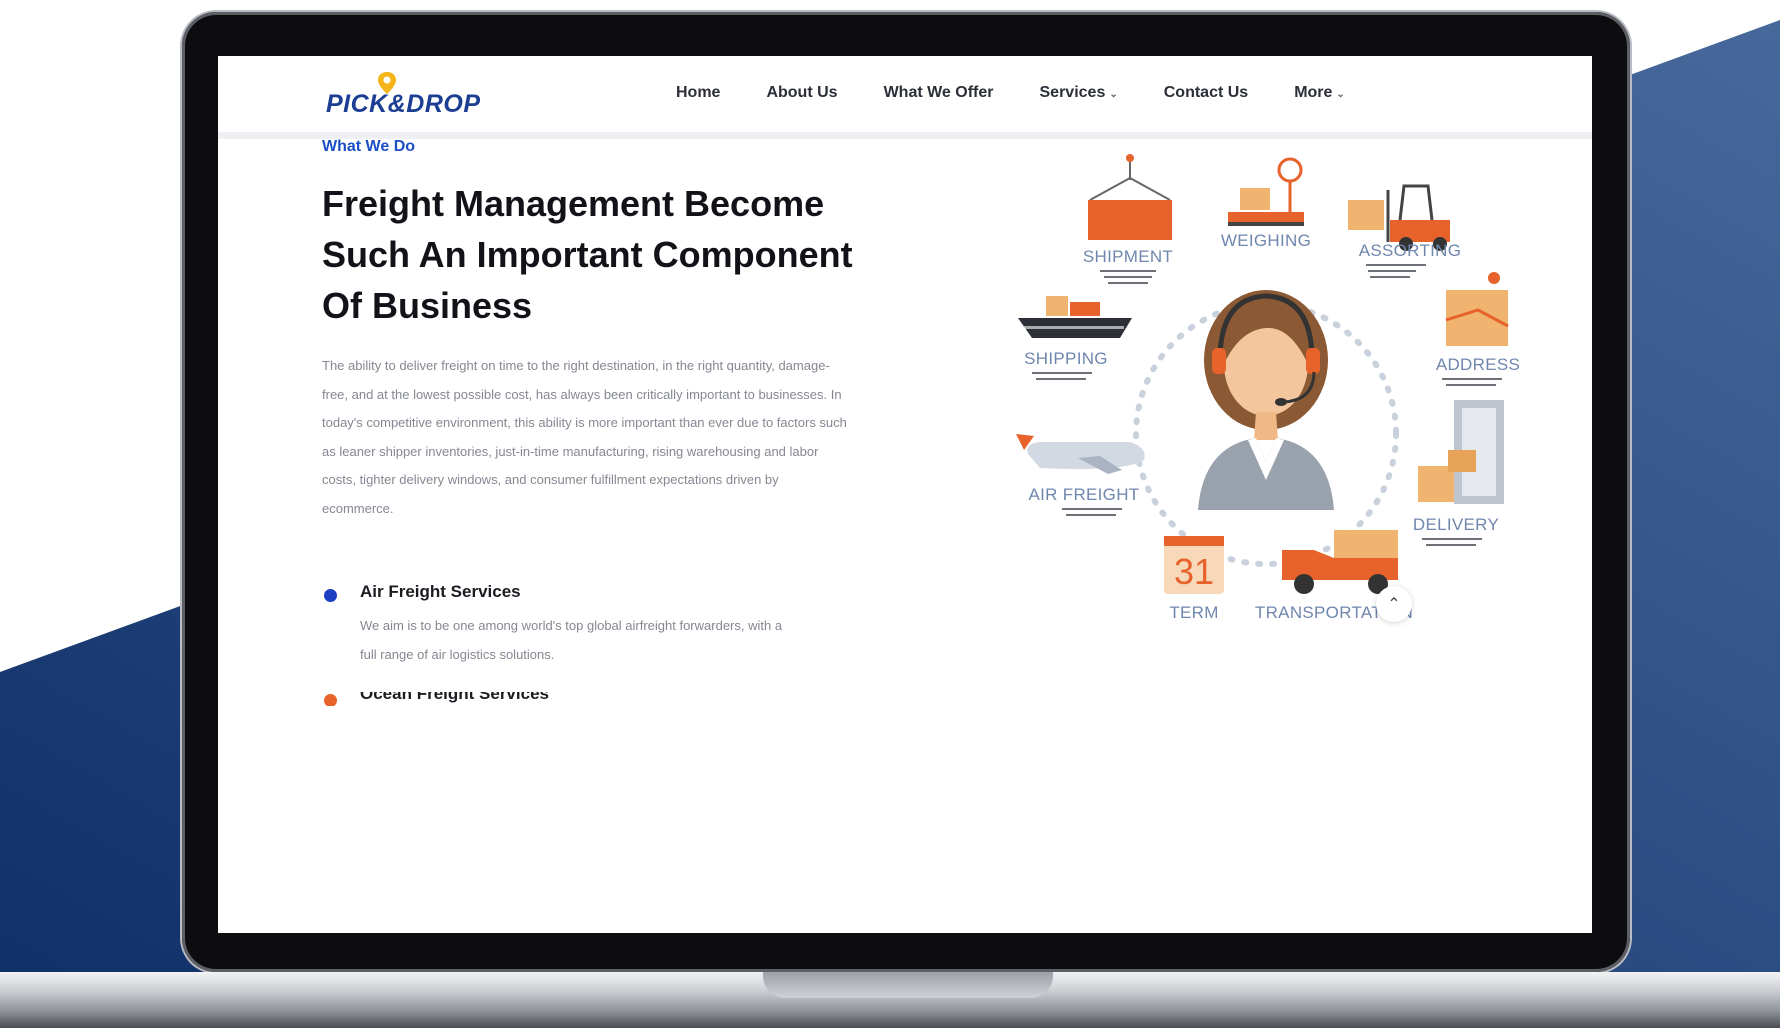 The width and height of the screenshot is (1780, 1033). I want to click on label-shipping: SHIPPING, so click(1066, 358).